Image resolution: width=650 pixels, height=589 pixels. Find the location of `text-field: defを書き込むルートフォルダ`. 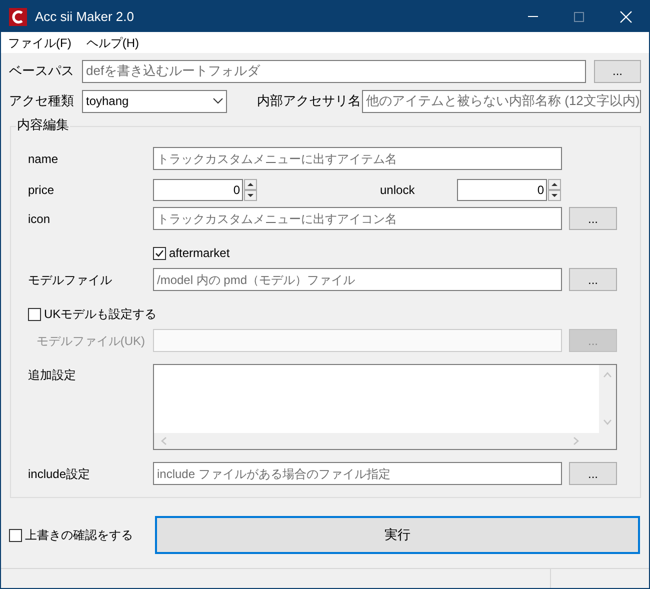

text-field: defを書き込むルートフォルダ is located at coordinates (334, 71).